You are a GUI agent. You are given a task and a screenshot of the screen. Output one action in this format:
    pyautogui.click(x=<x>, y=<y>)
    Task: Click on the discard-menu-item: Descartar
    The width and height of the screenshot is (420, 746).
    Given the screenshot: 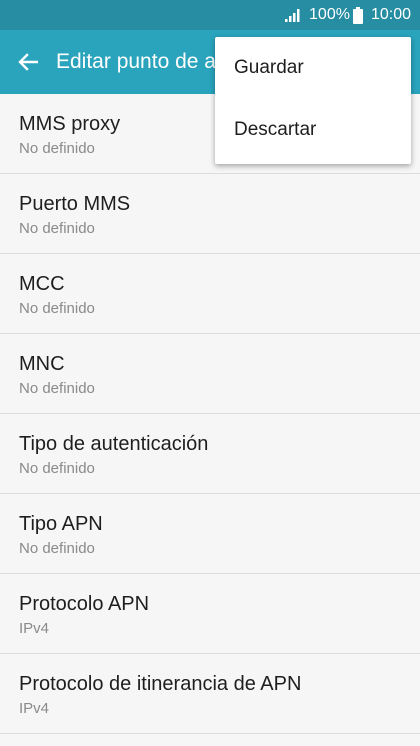 What is the action you would take?
    pyautogui.click(x=313, y=130)
    